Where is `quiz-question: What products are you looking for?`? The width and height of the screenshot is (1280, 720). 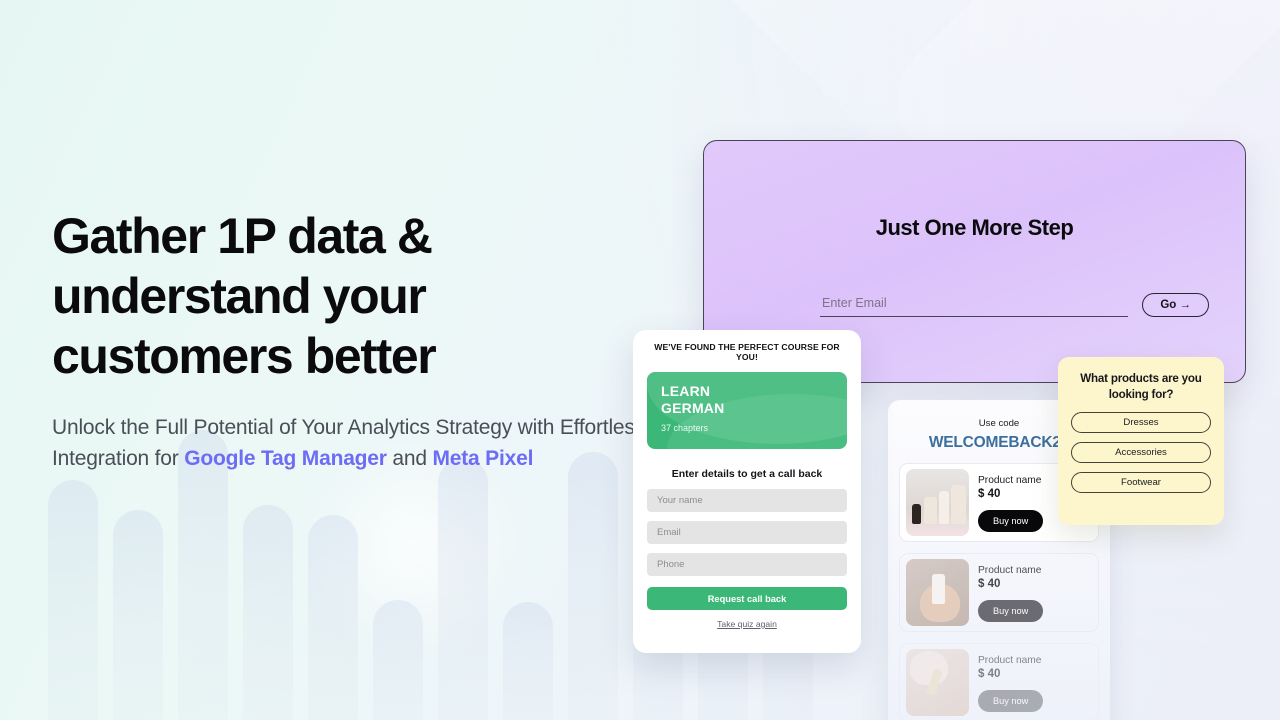
quiz-question: What products are you looking for? is located at coordinates (1141, 386).